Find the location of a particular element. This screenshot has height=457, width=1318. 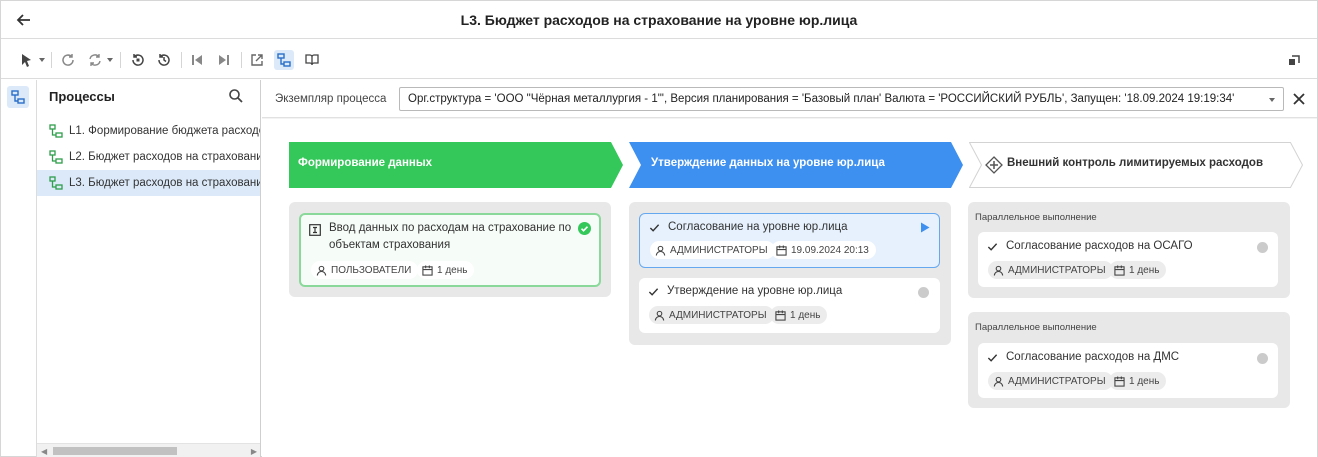

left-icon-strip is located at coordinates (19, 268).